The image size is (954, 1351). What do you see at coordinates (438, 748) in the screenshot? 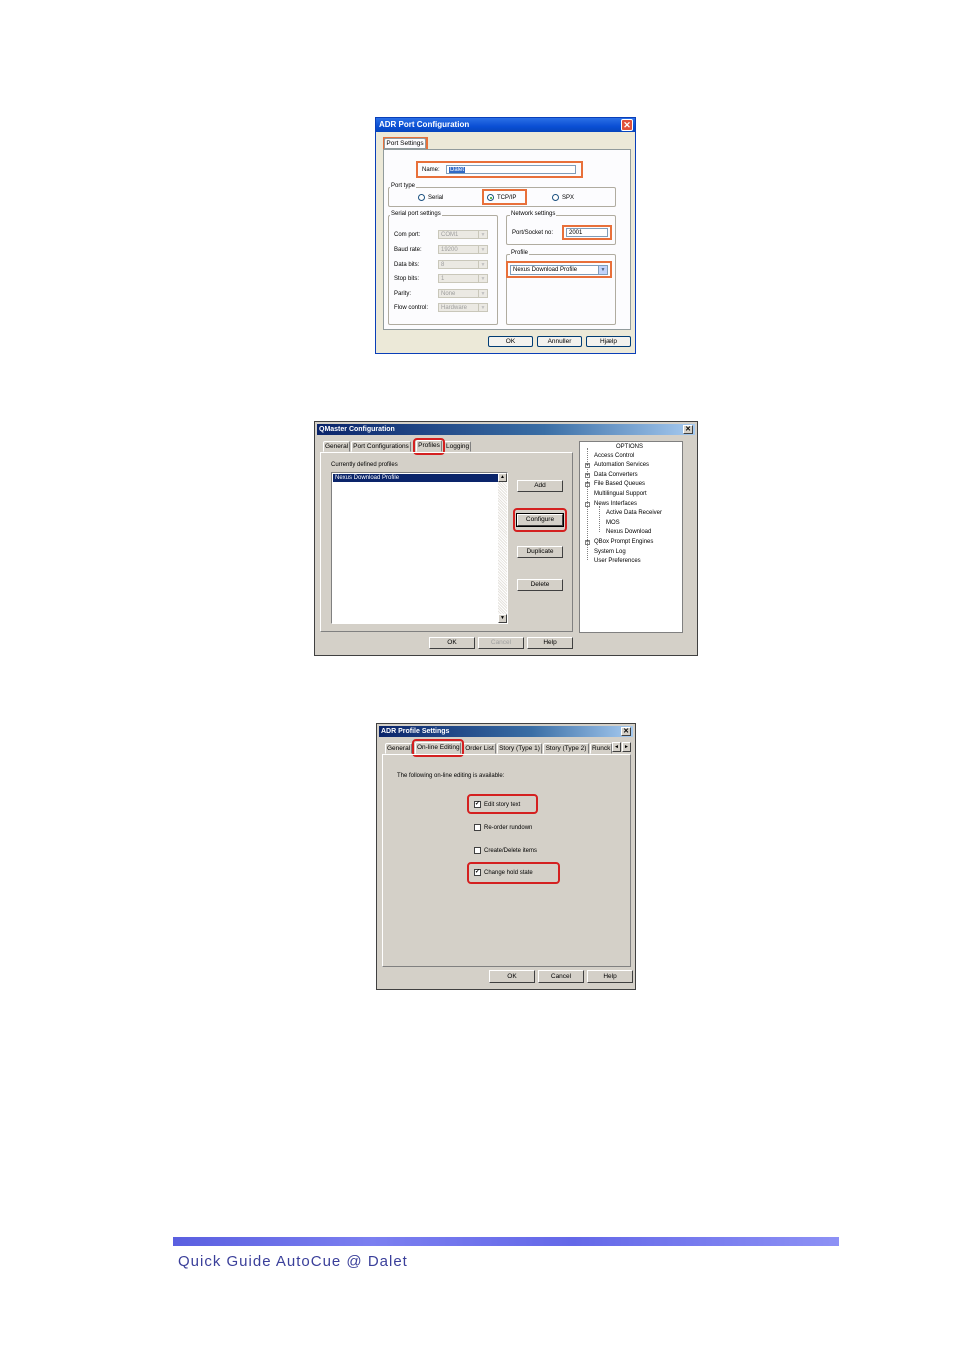
I see `tab-online-editing: On-line Editing` at bounding box center [438, 748].